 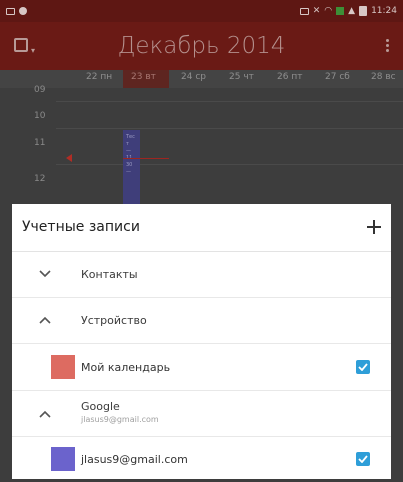 What do you see at coordinates (201, 275) in the screenshot?
I see `section-contacts: Контакты` at bounding box center [201, 275].